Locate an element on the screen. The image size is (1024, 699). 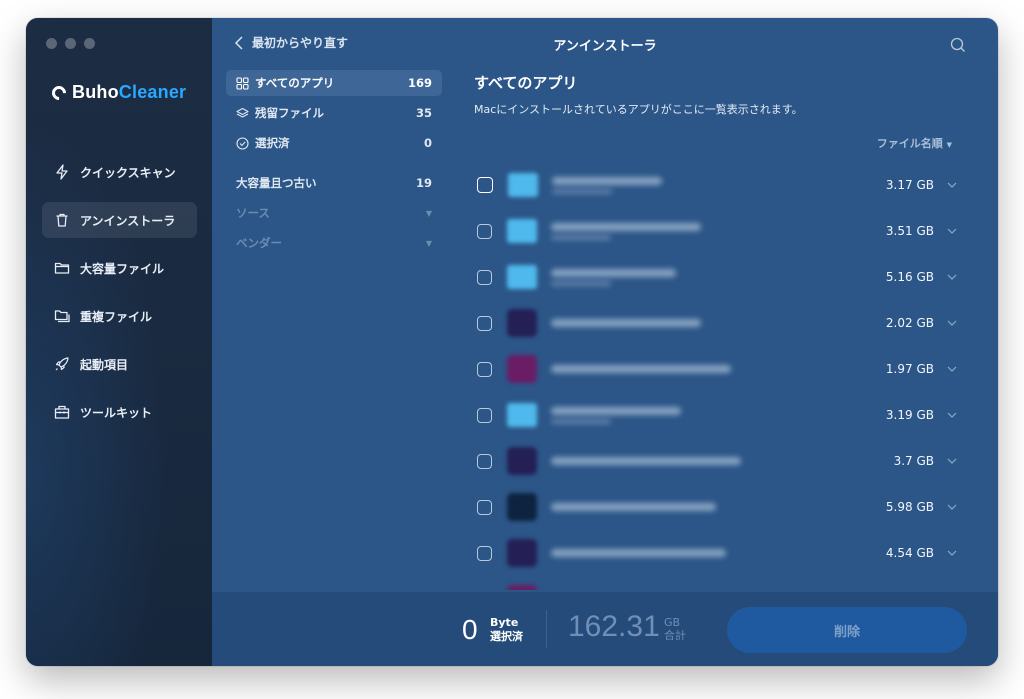
app-size: 4.54 GB is located at coordinates (909, 553).